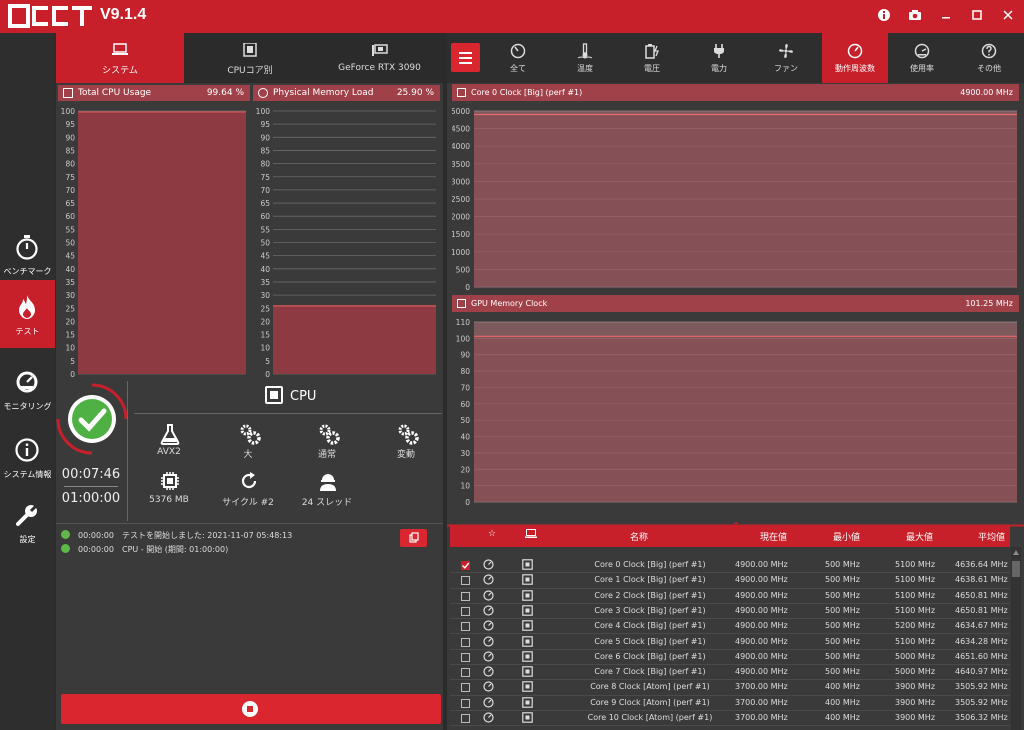  I want to click on laptop-icon, so click(531, 535).